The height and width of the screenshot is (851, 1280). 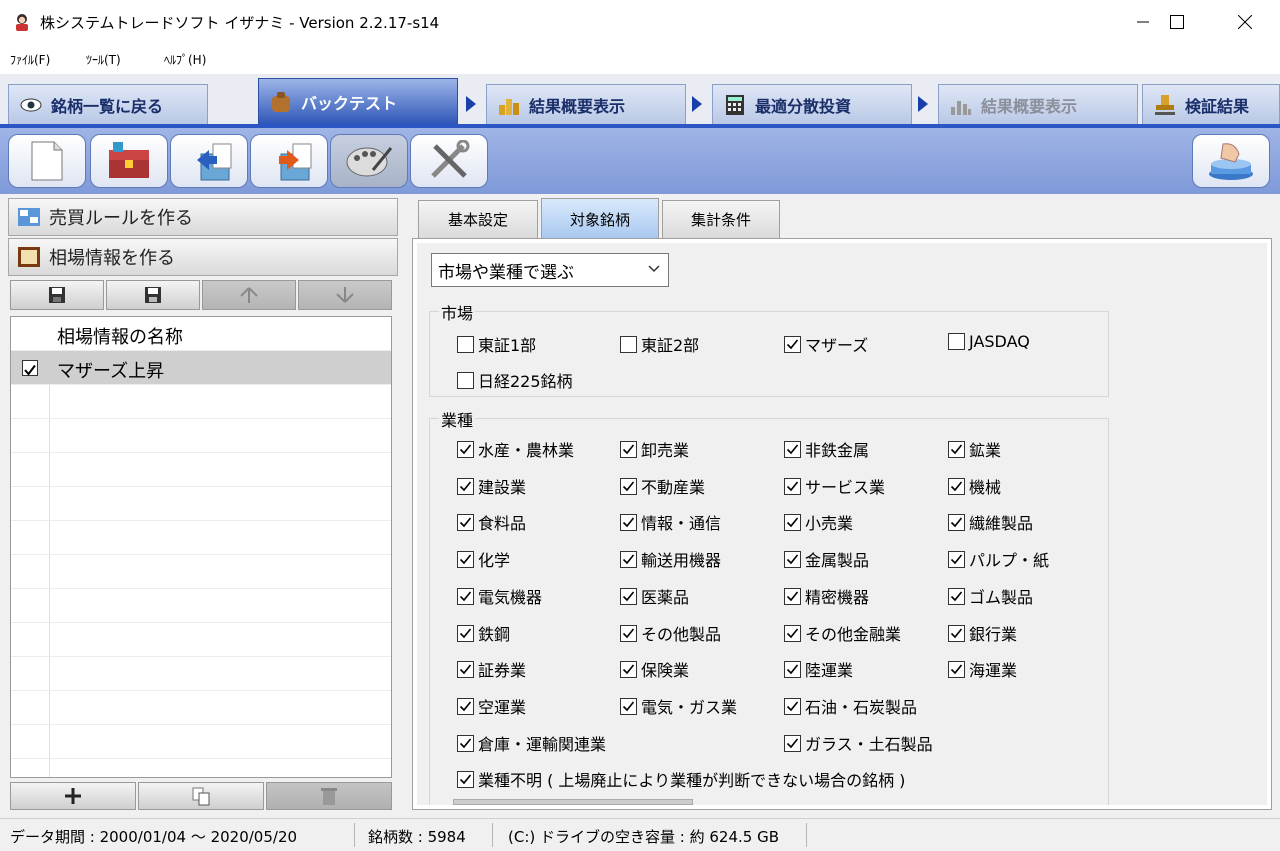 What do you see at coordinates (974, 486) in the screenshot?
I see `checkbox-item: 機械` at bounding box center [974, 486].